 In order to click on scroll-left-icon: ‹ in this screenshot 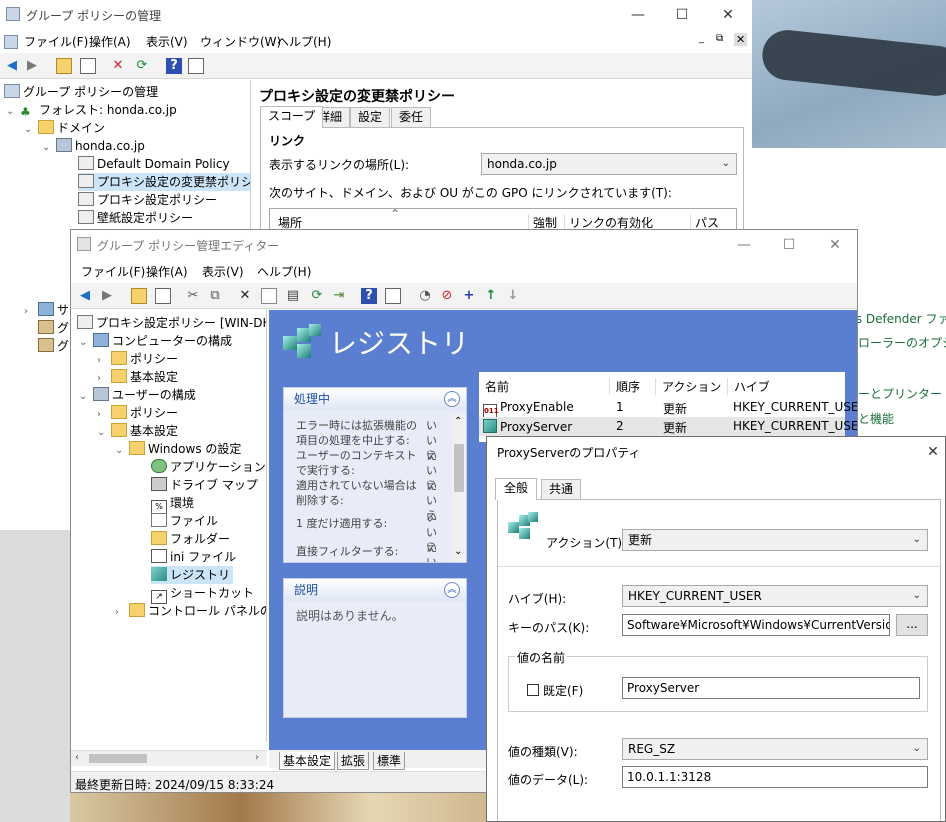, I will do `click(77, 757)`.